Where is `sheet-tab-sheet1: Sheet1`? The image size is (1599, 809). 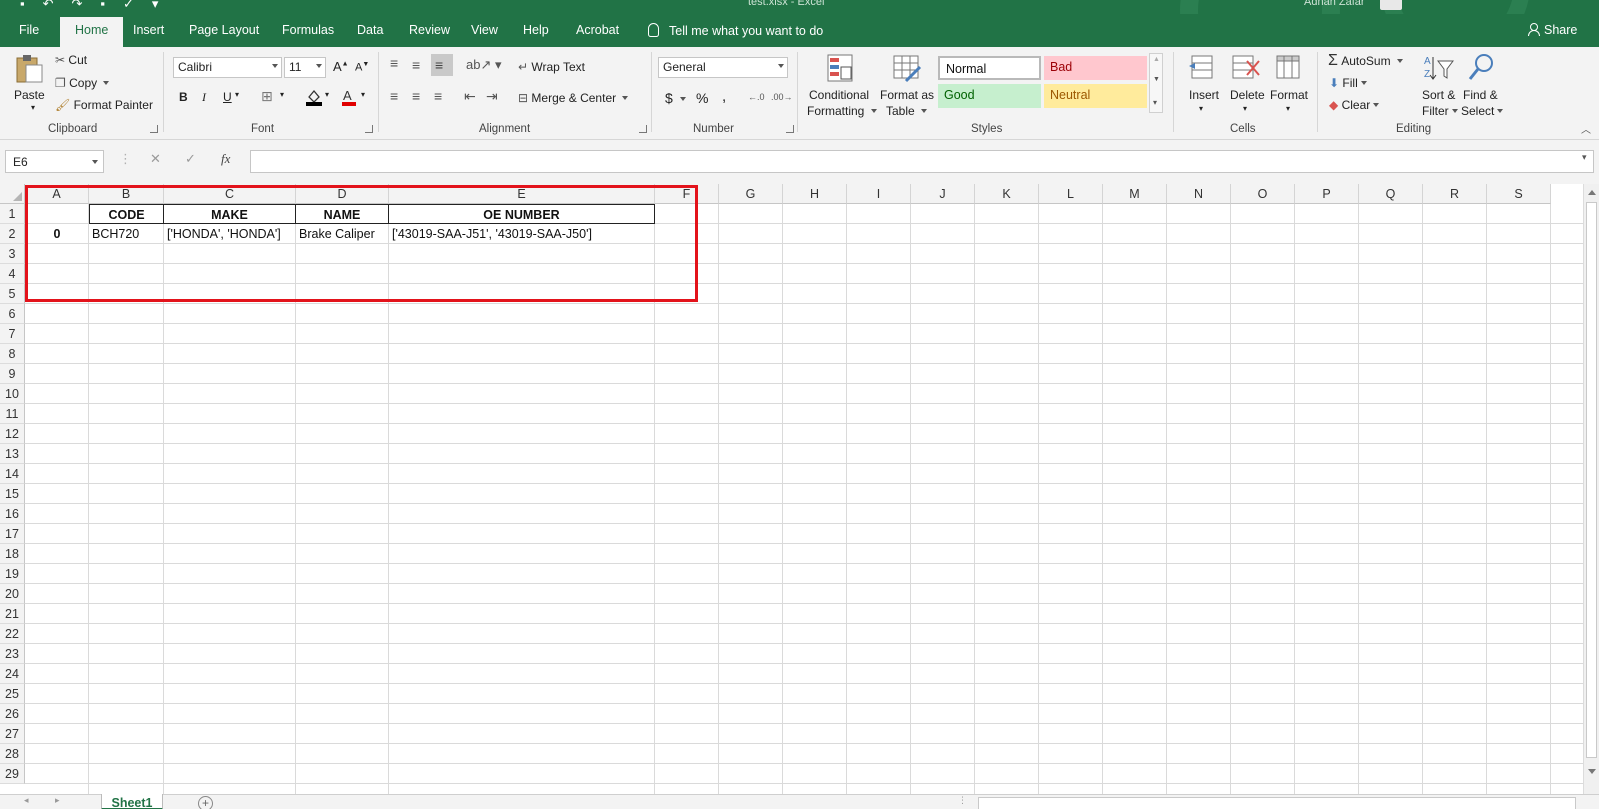 sheet-tab-sheet1: Sheet1 is located at coordinates (132, 801).